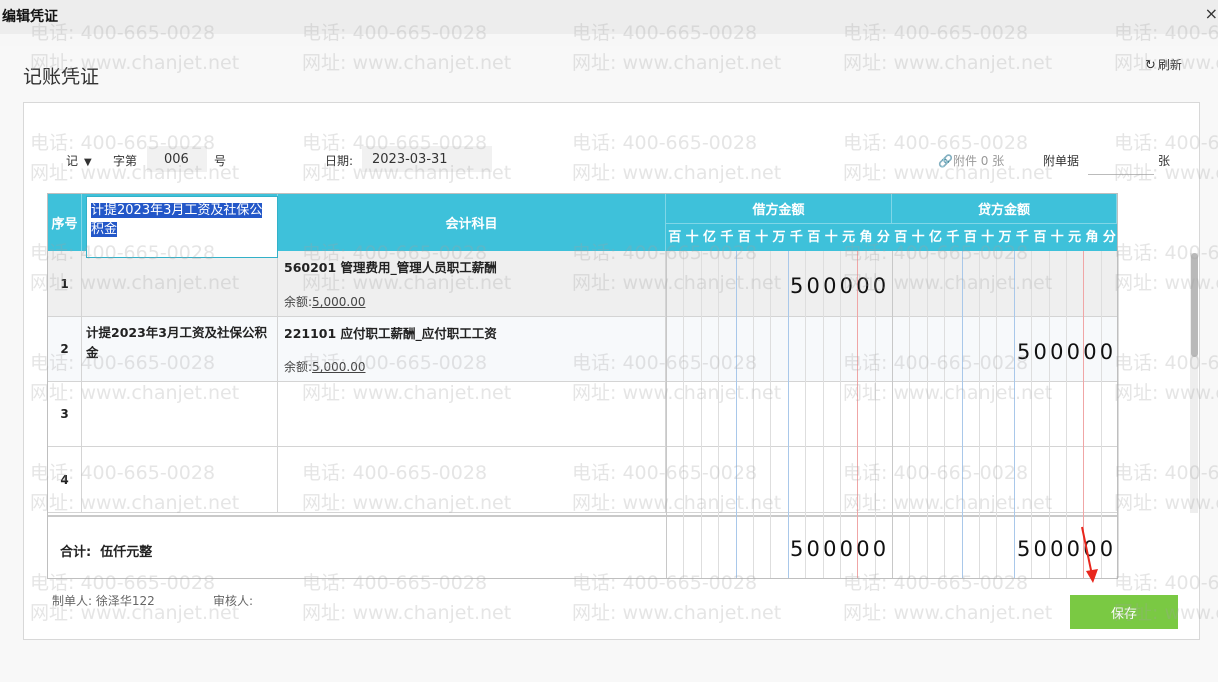  What do you see at coordinates (779, 209) in the screenshot?
I see `header-debit: 借方金额` at bounding box center [779, 209].